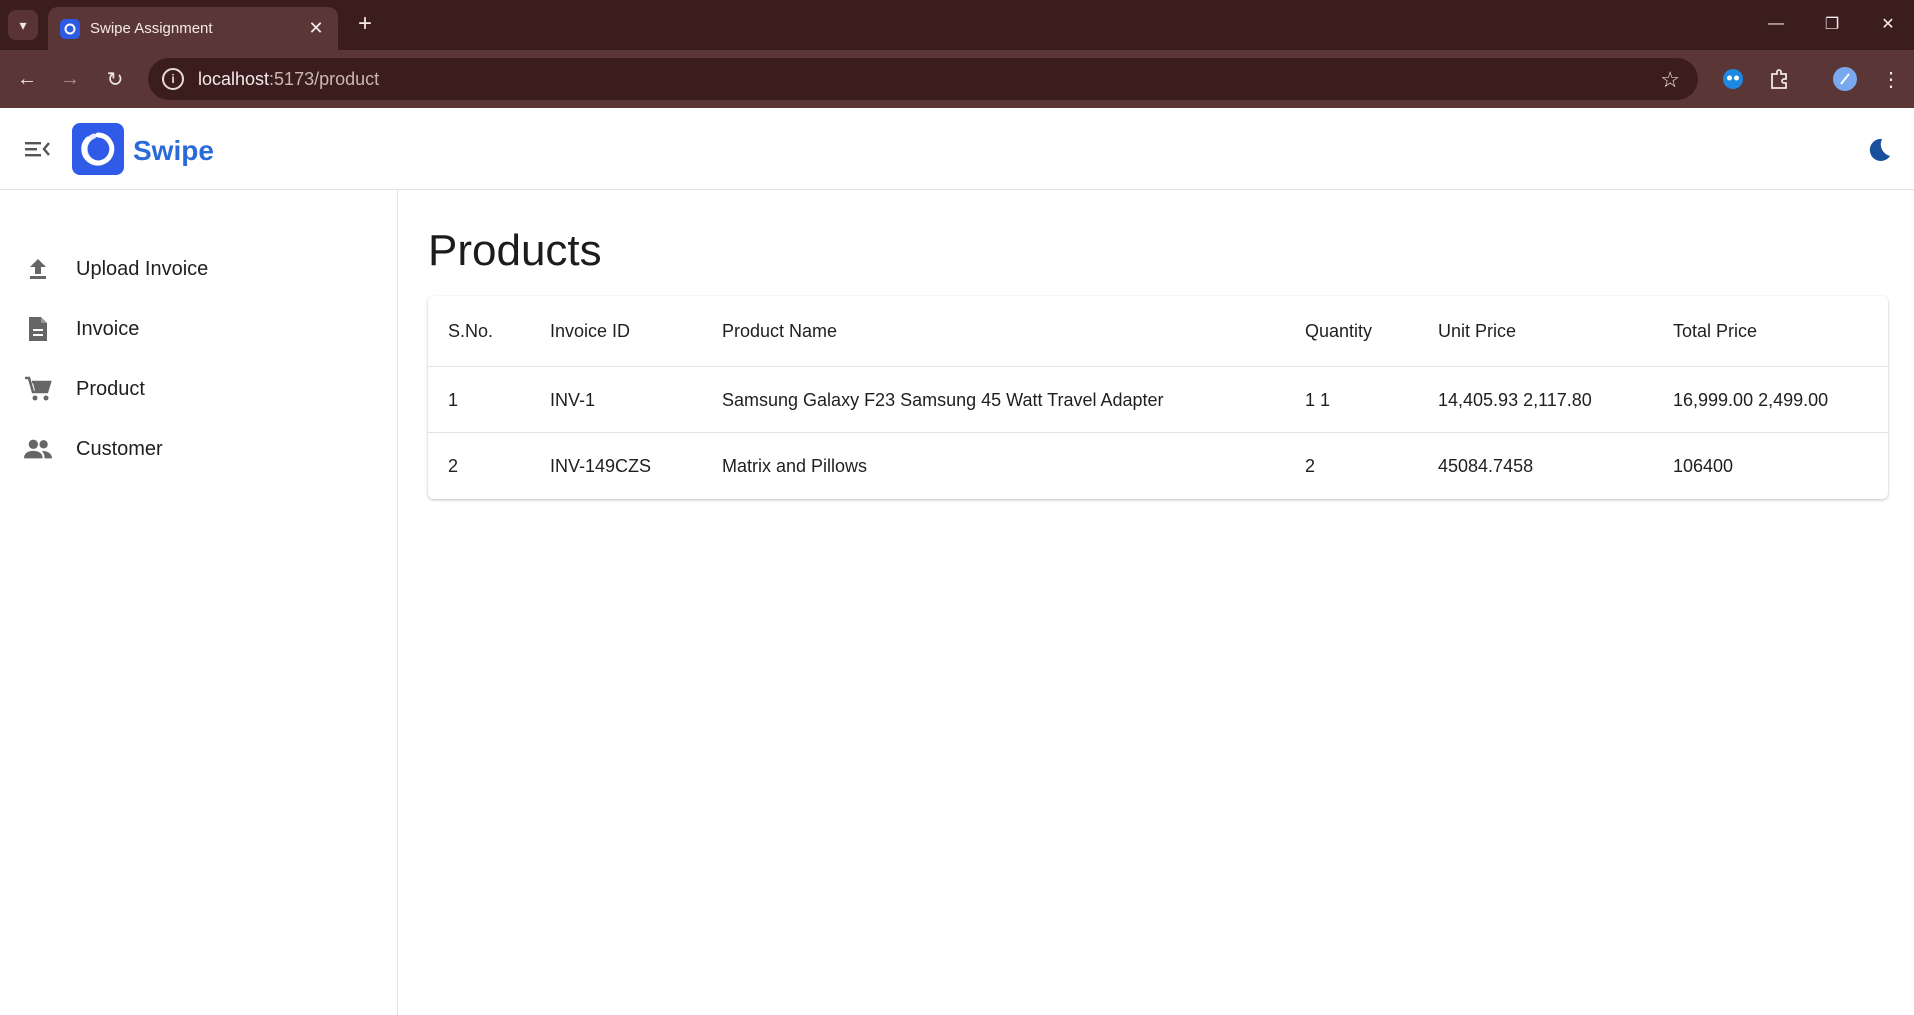 The height and width of the screenshot is (1015, 1914). I want to click on new-tab-plus-icon: +, so click(365, 24).